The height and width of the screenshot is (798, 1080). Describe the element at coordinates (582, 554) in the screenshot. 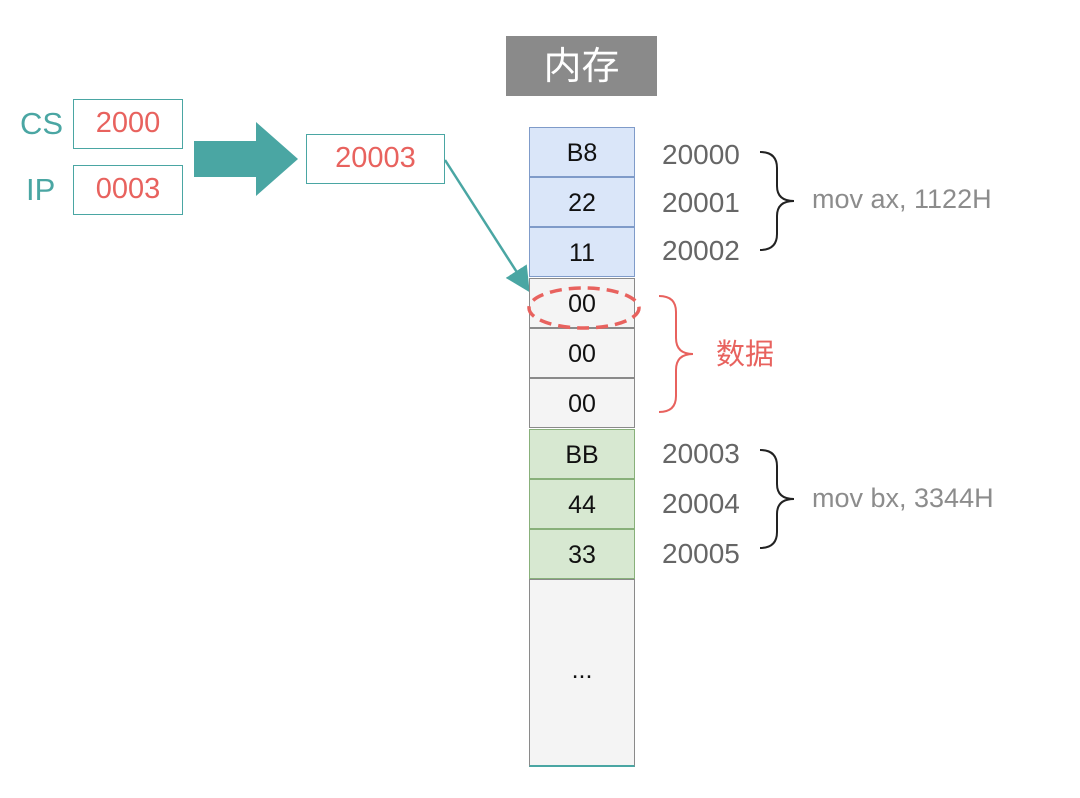

I see `memory-cell: 33` at that location.